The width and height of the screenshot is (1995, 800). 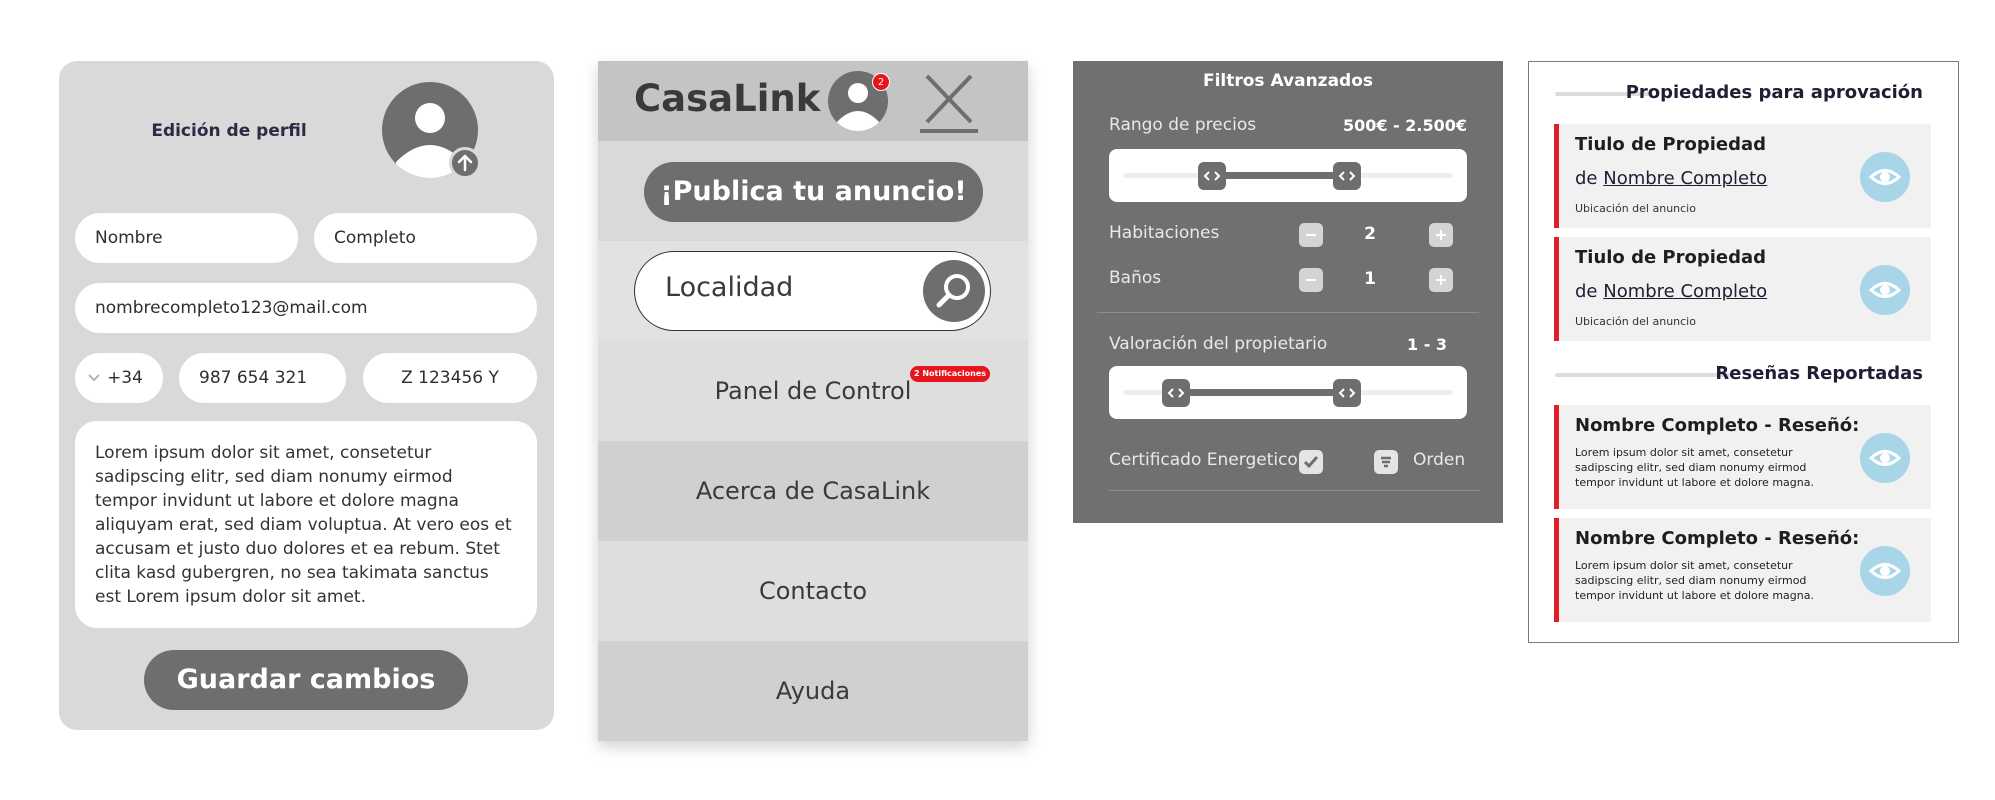 I want to click on price-slider-fill, so click(x=1280, y=175).